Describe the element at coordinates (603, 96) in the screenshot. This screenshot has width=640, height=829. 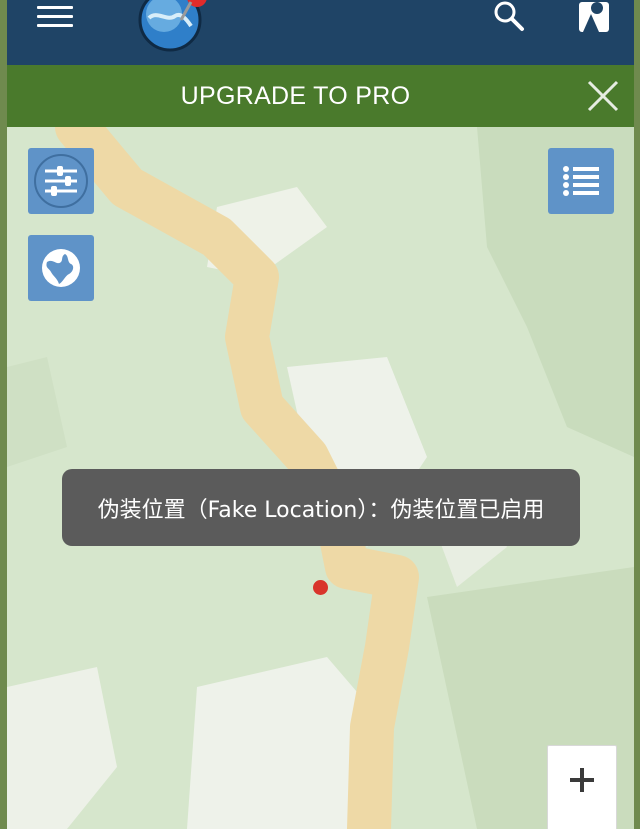
I see `close-icon` at that location.